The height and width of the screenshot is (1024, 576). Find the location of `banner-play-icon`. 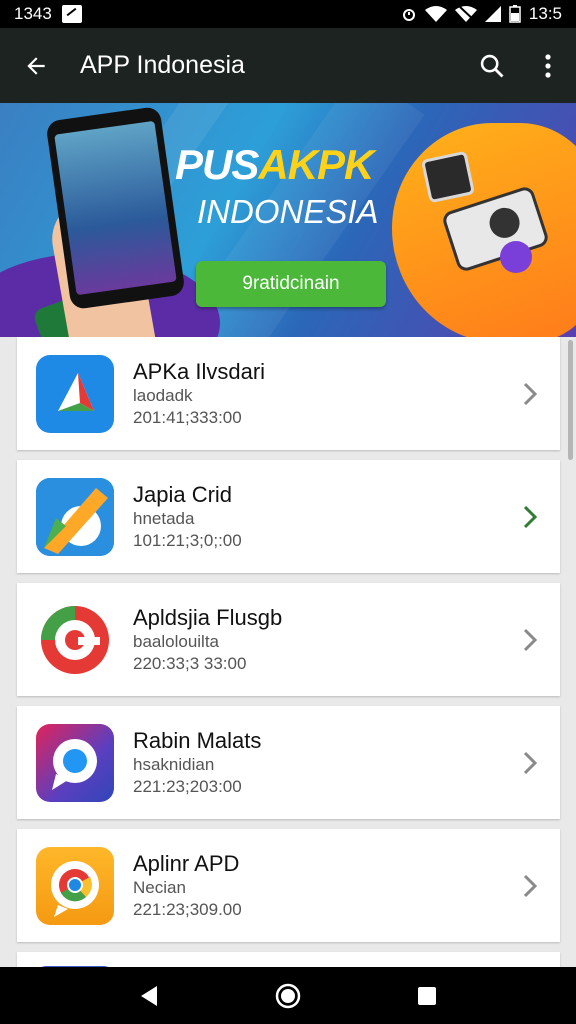

banner-play-icon is located at coordinates (516, 257).